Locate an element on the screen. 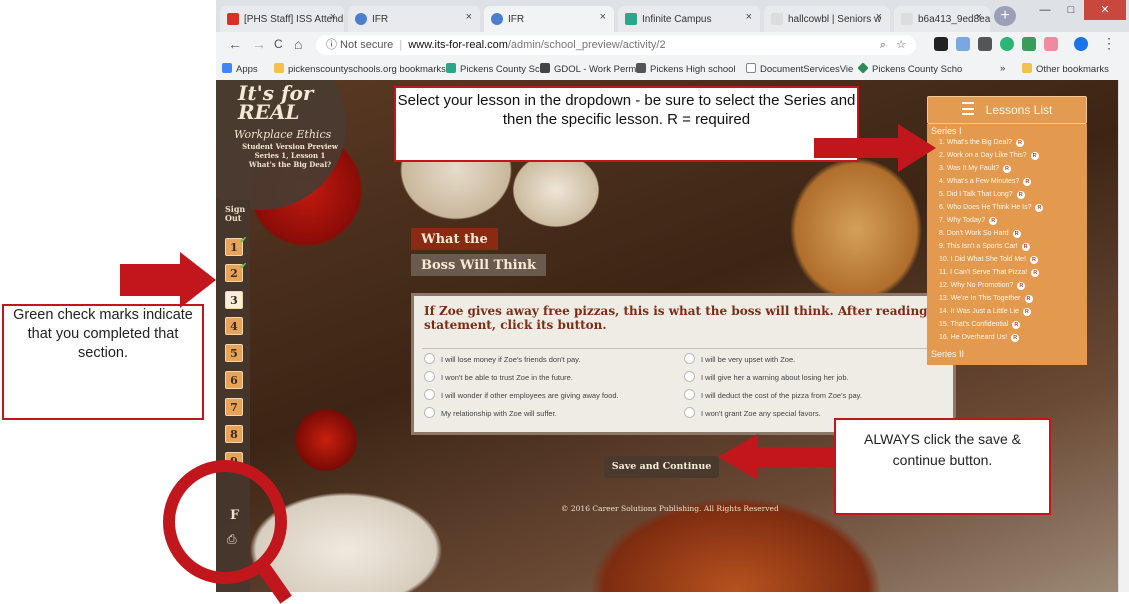 The image size is (1129, 604). not-secure-label: ⓘ Not secure is located at coordinates (359, 45).